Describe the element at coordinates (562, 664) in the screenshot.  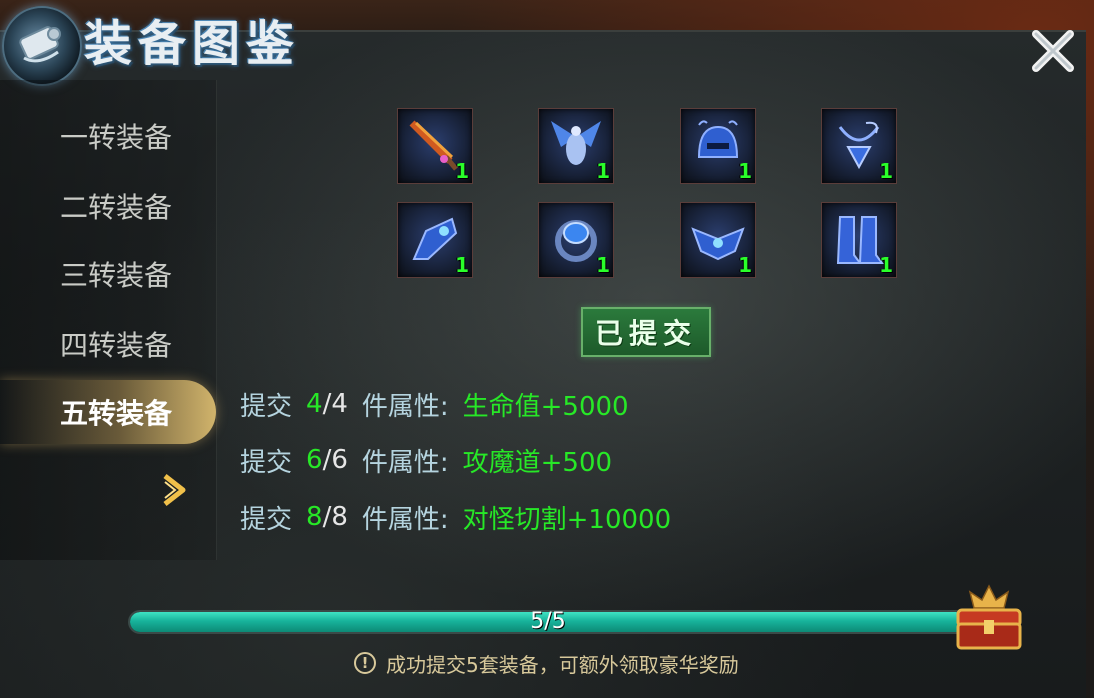
I see `notice-text: 成功提交5套装备，可额外领取豪华奖励` at that location.